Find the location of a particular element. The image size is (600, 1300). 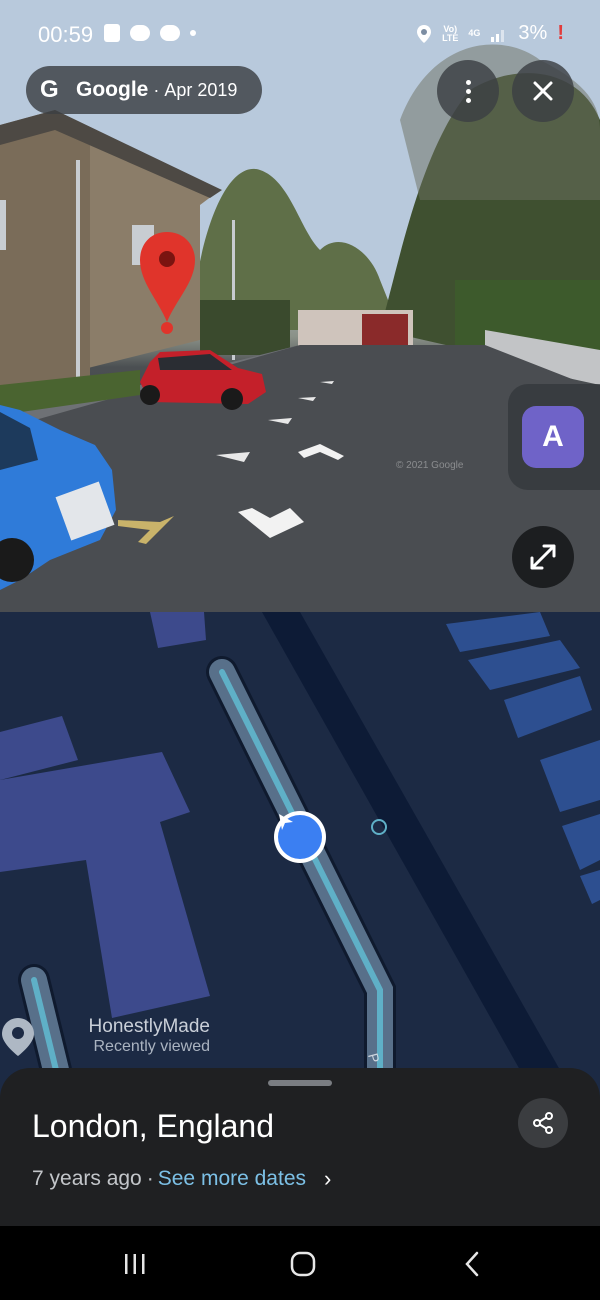

back-icon is located at coordinates (472, 1264).